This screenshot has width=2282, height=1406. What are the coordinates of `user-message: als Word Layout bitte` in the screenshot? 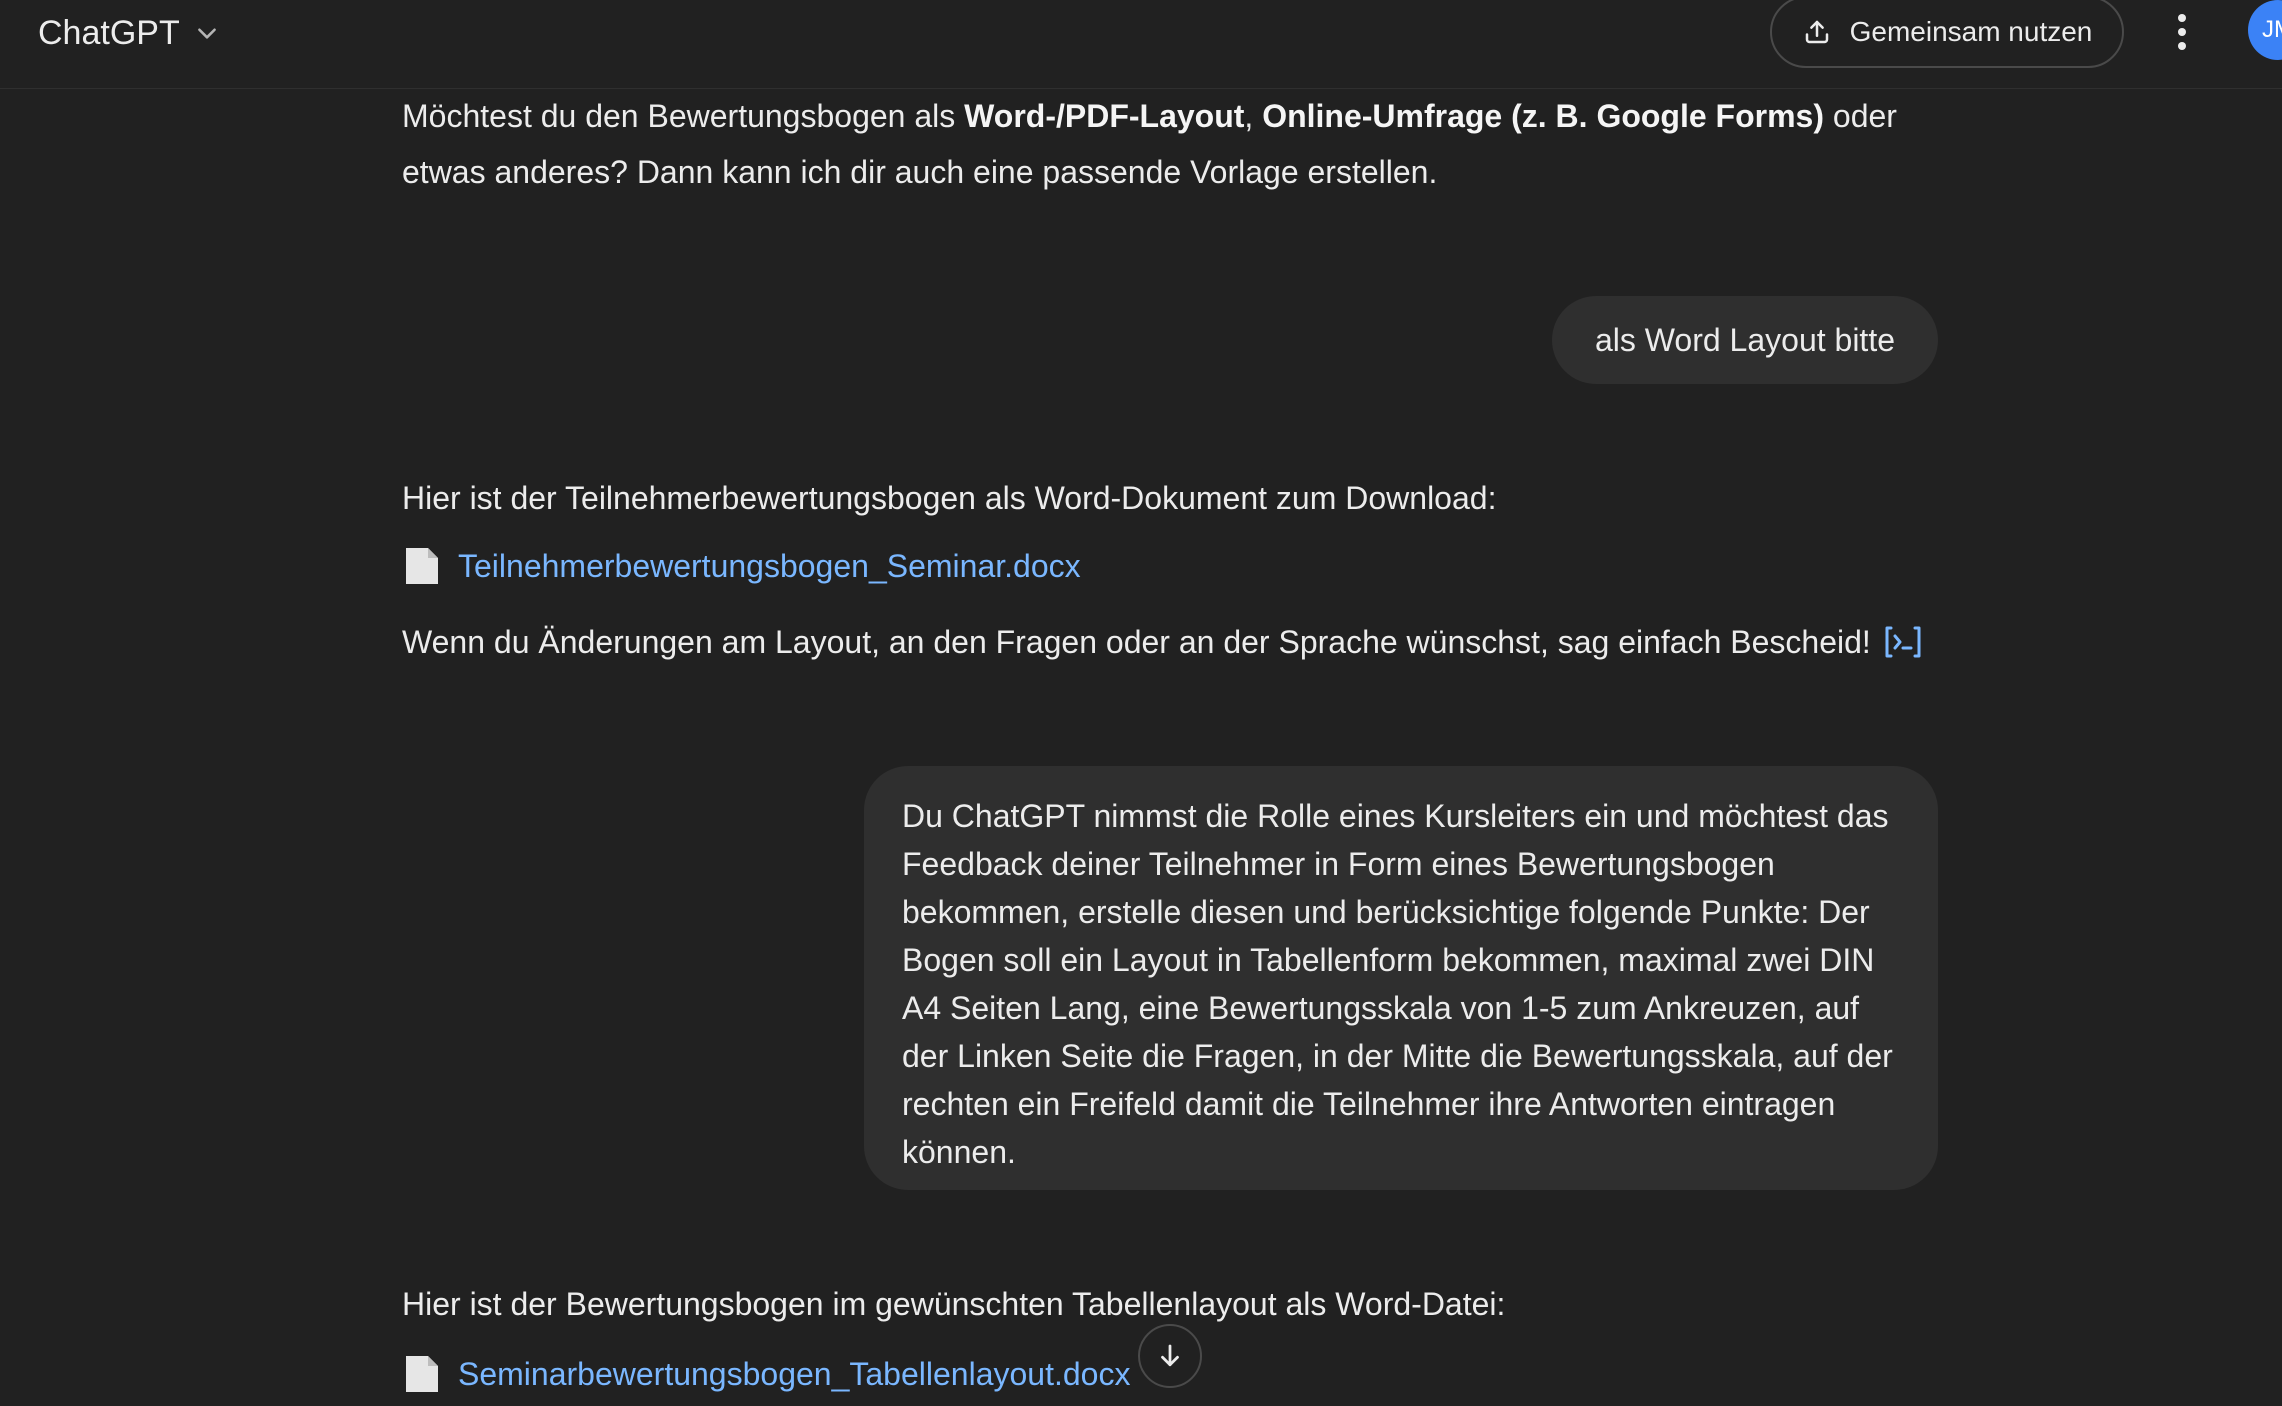 It's located at (1745, 340).